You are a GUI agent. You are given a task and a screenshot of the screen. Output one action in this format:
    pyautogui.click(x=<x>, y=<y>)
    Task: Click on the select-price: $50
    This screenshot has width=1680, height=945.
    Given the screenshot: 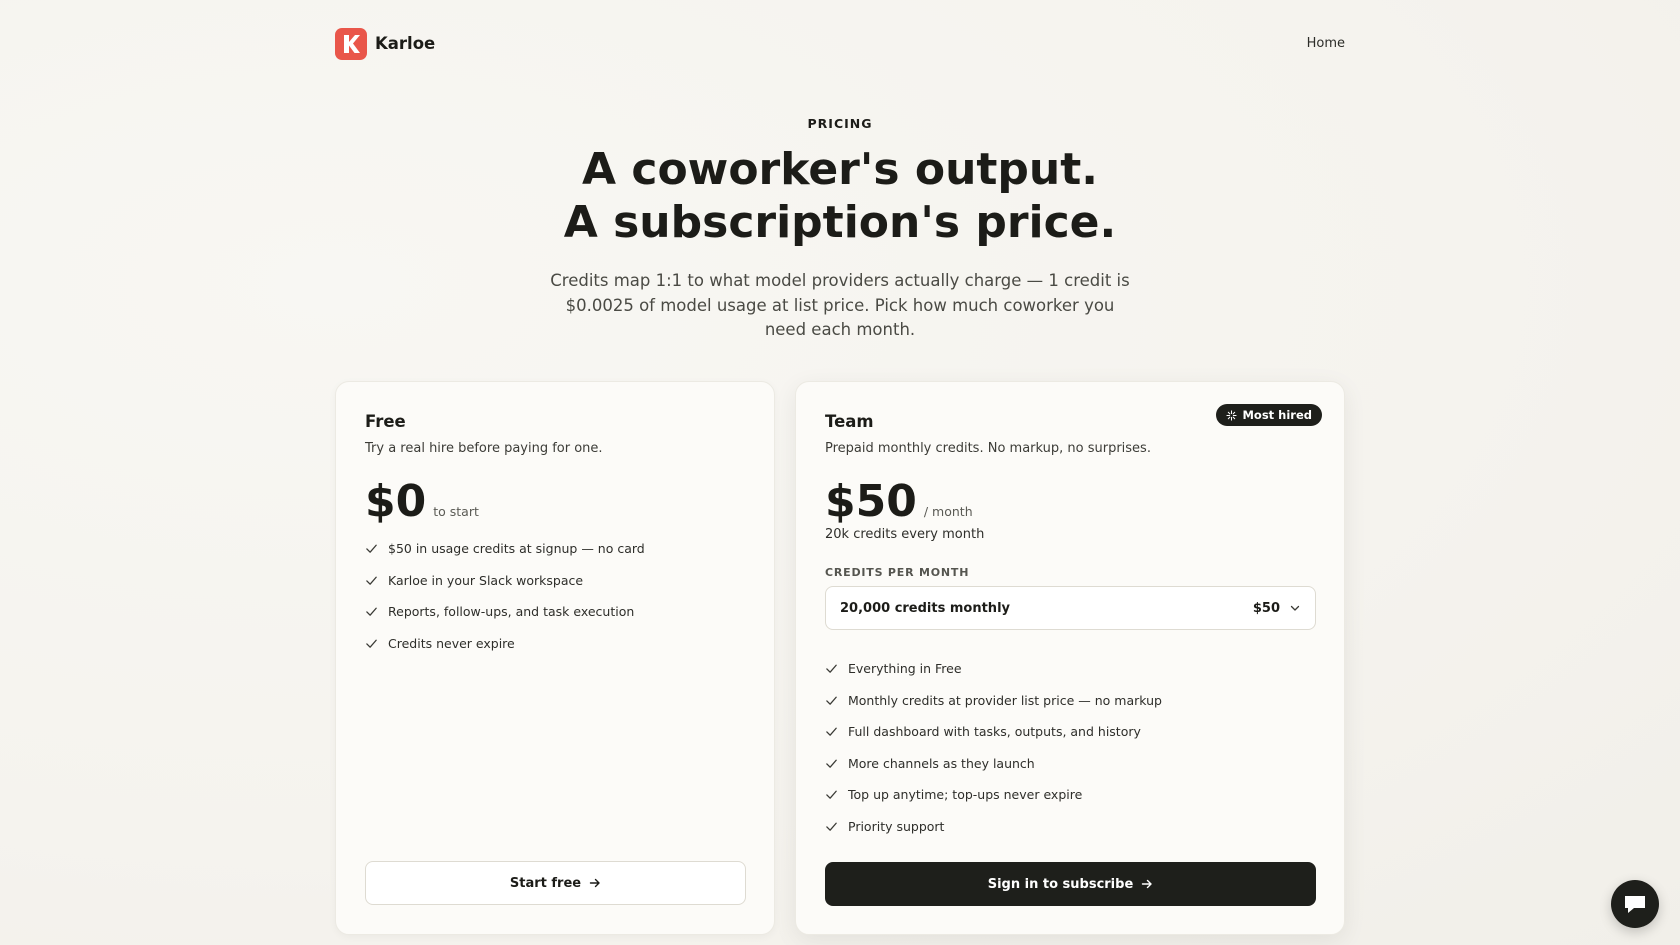 What is the action you would take?
    pyautogui.click(x=1266, y=608)
    